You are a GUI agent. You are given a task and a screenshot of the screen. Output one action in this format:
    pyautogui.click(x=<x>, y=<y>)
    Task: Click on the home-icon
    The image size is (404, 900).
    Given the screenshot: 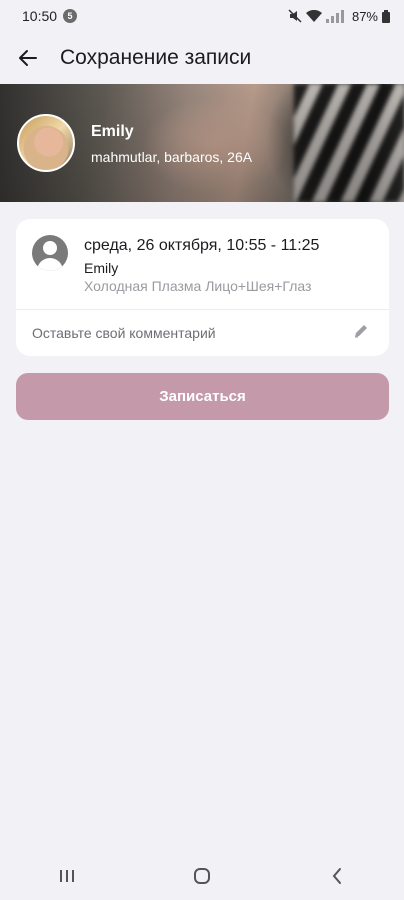 What is the action you would take?
    pyautogui.click(x=201, y=876)
    